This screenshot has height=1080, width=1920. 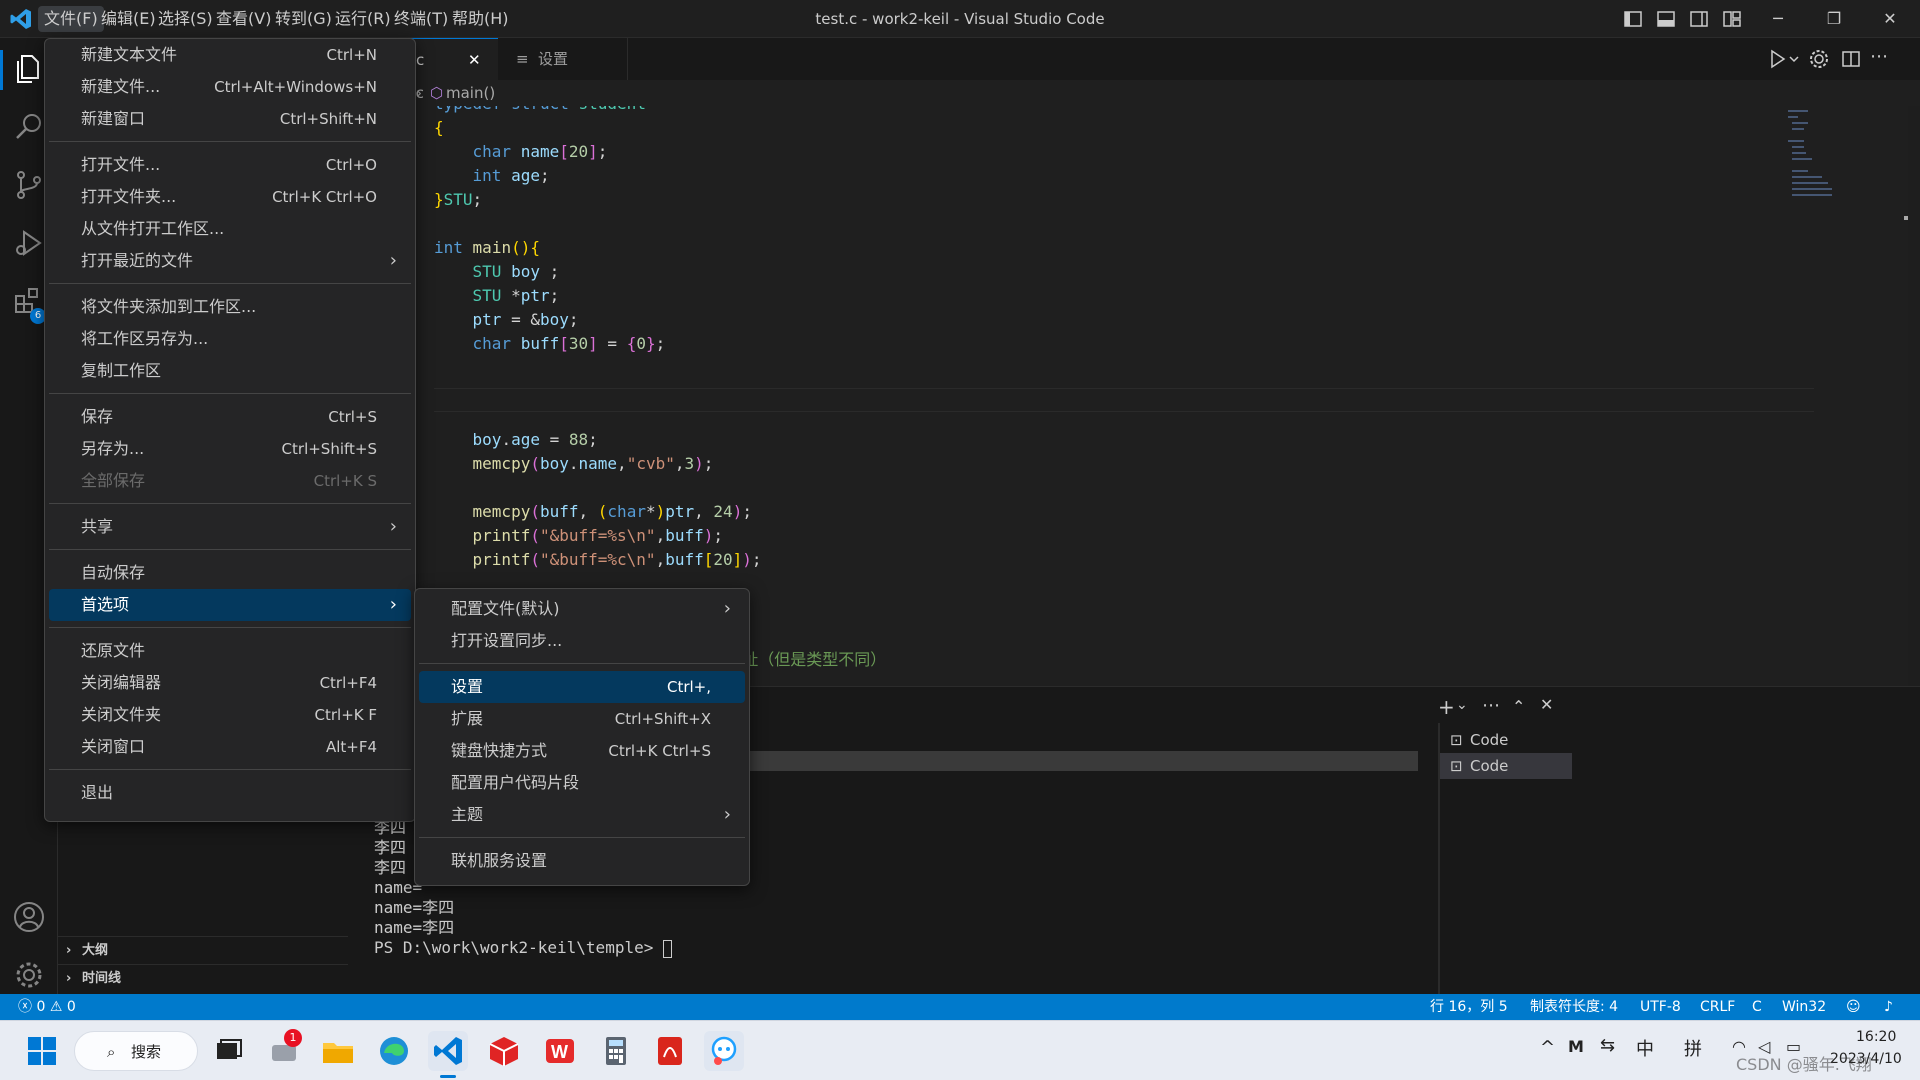 I want to click on explorer-icon, so click(x=29, y=69).